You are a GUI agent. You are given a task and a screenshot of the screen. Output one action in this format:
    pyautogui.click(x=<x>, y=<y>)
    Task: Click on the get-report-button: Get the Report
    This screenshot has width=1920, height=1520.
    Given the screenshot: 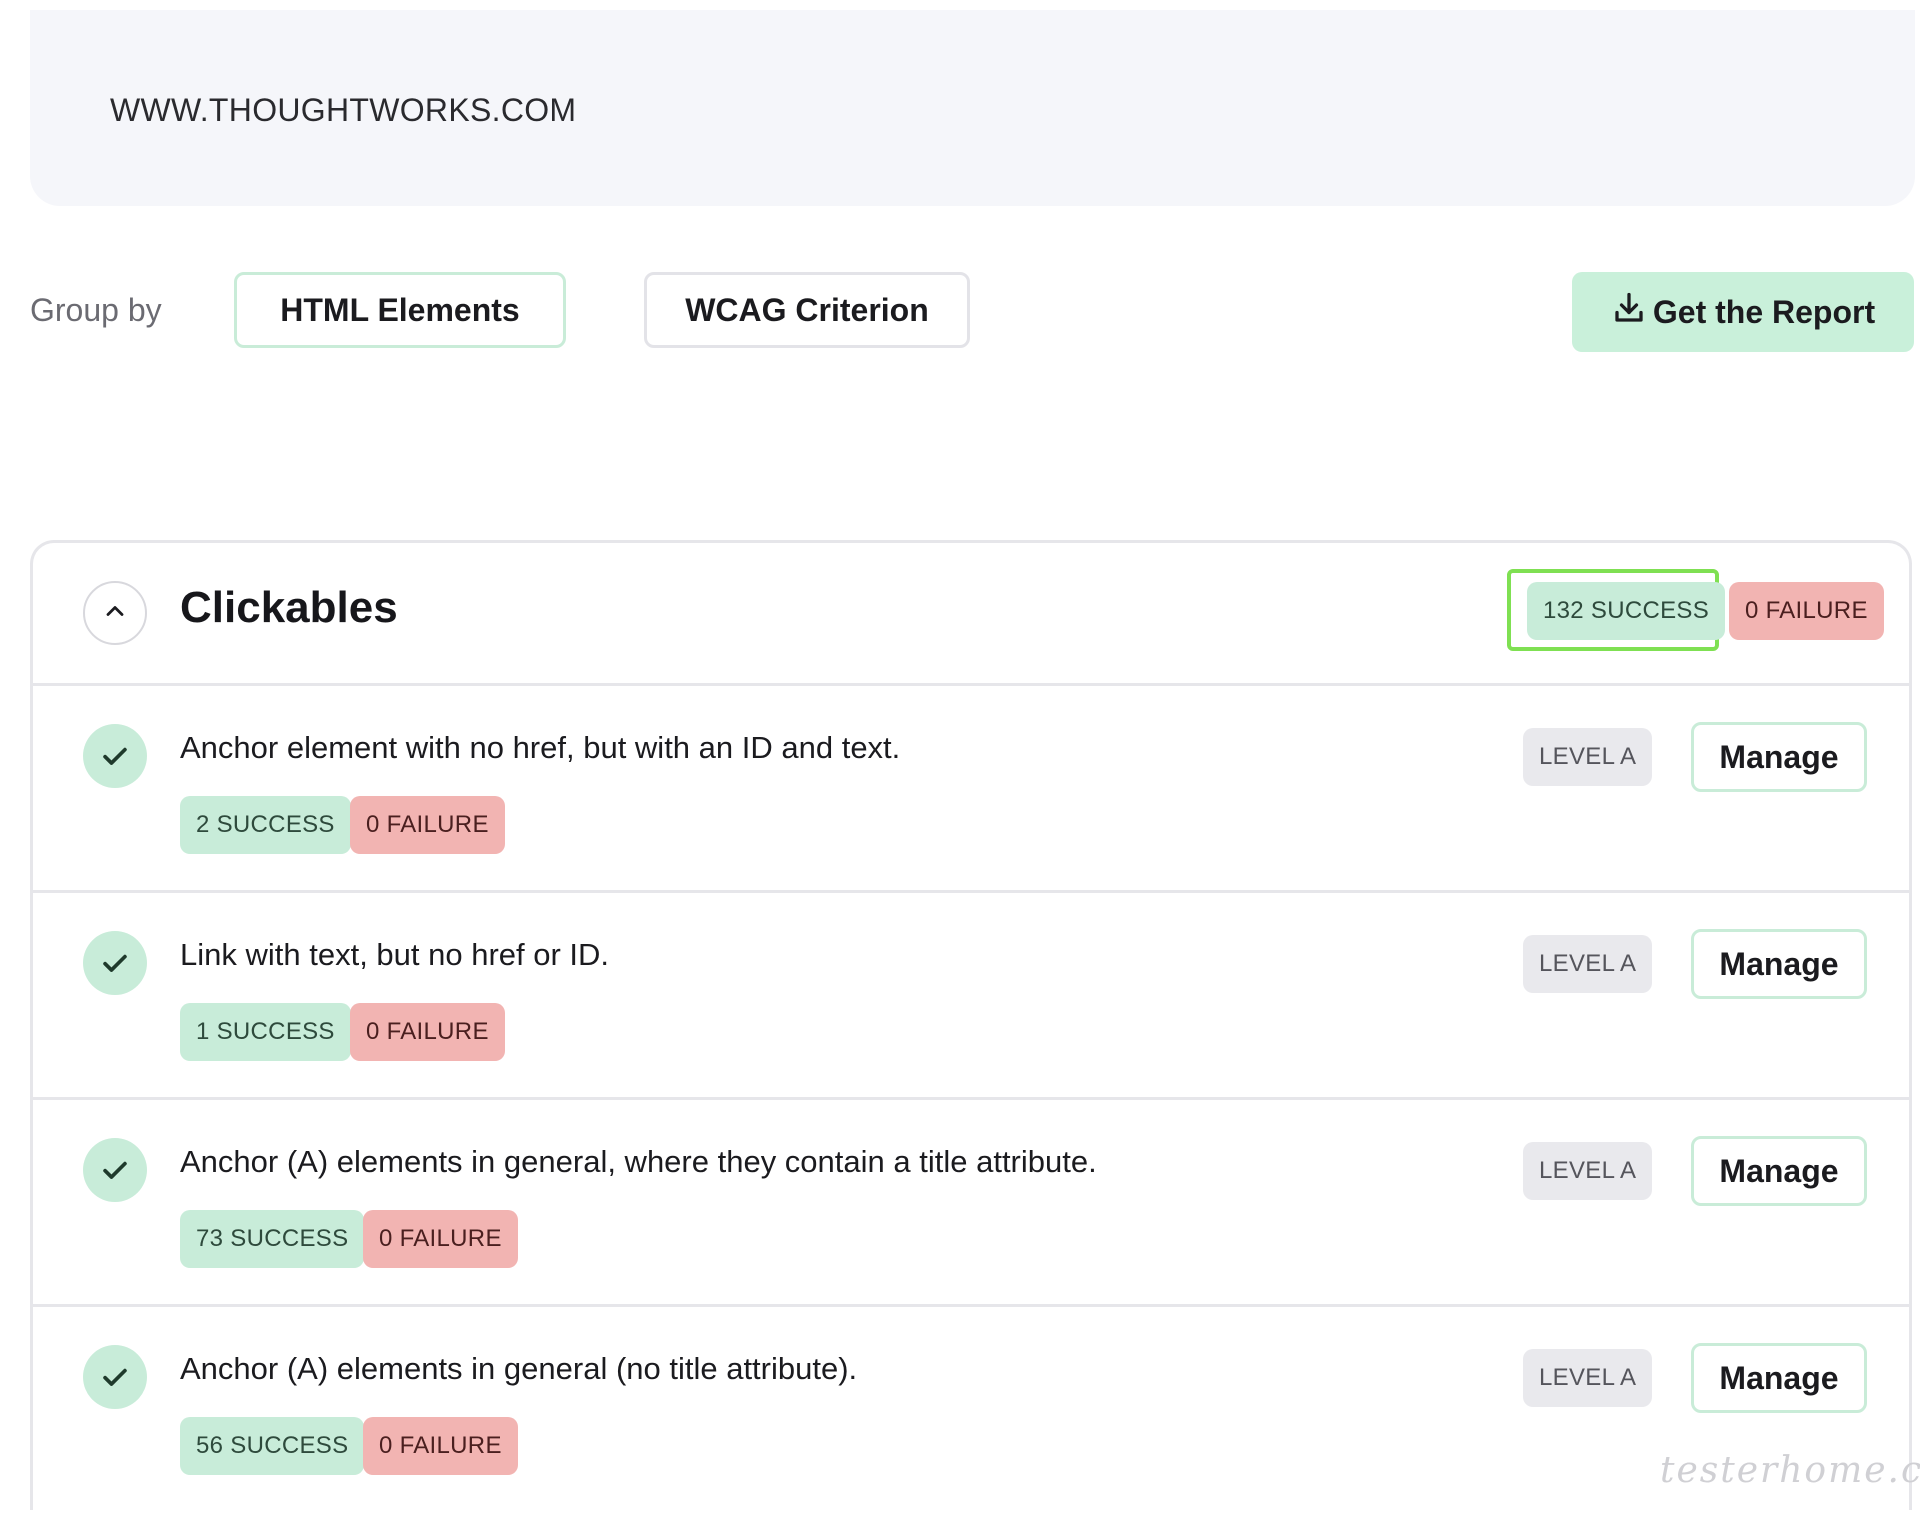 What is the action you would take?
    pyautogui.click(x=1743, y=312)
    